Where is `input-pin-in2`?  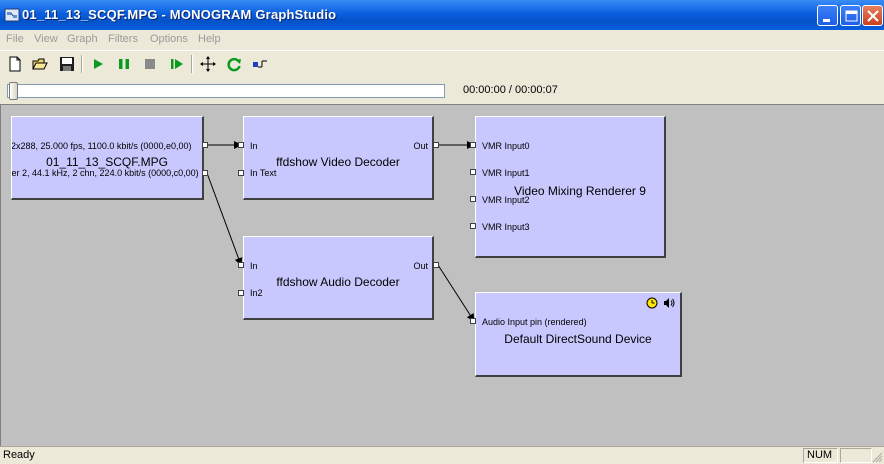 input-pin-in2 is located at coordinates (241, 293).